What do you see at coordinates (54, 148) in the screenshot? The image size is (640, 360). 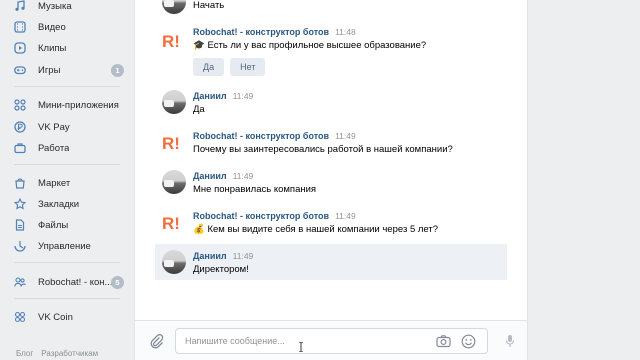 I see `nav-label: Работа` at bounding box center [54, 148].